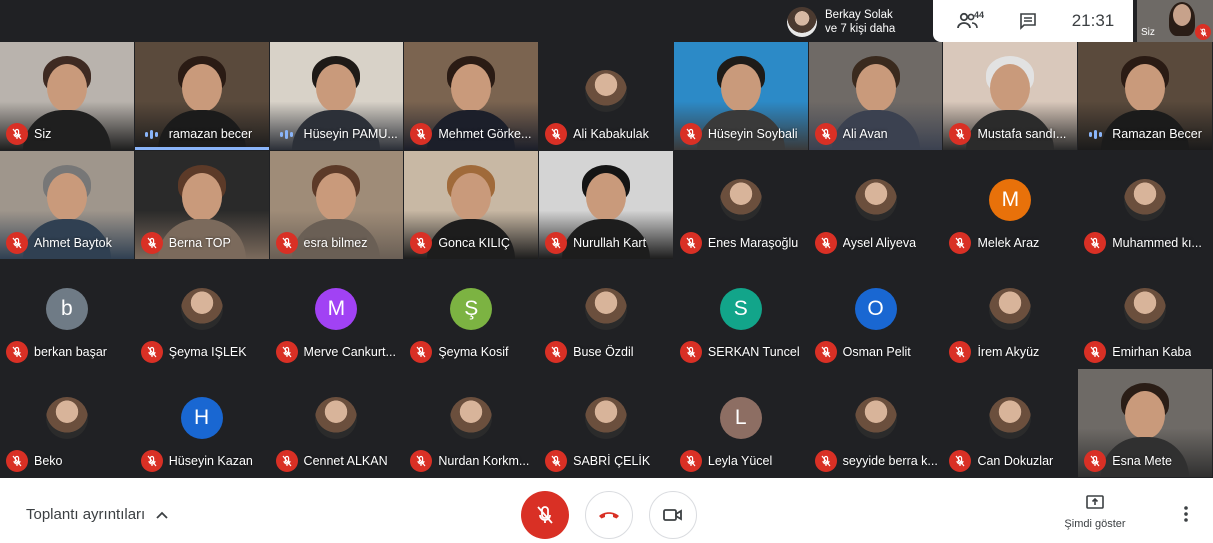 This screenshot has width=1213, height=543. Describe the element at coordinates (1175, 21) in the screenshot. I see `self-view: Siz` at that location.